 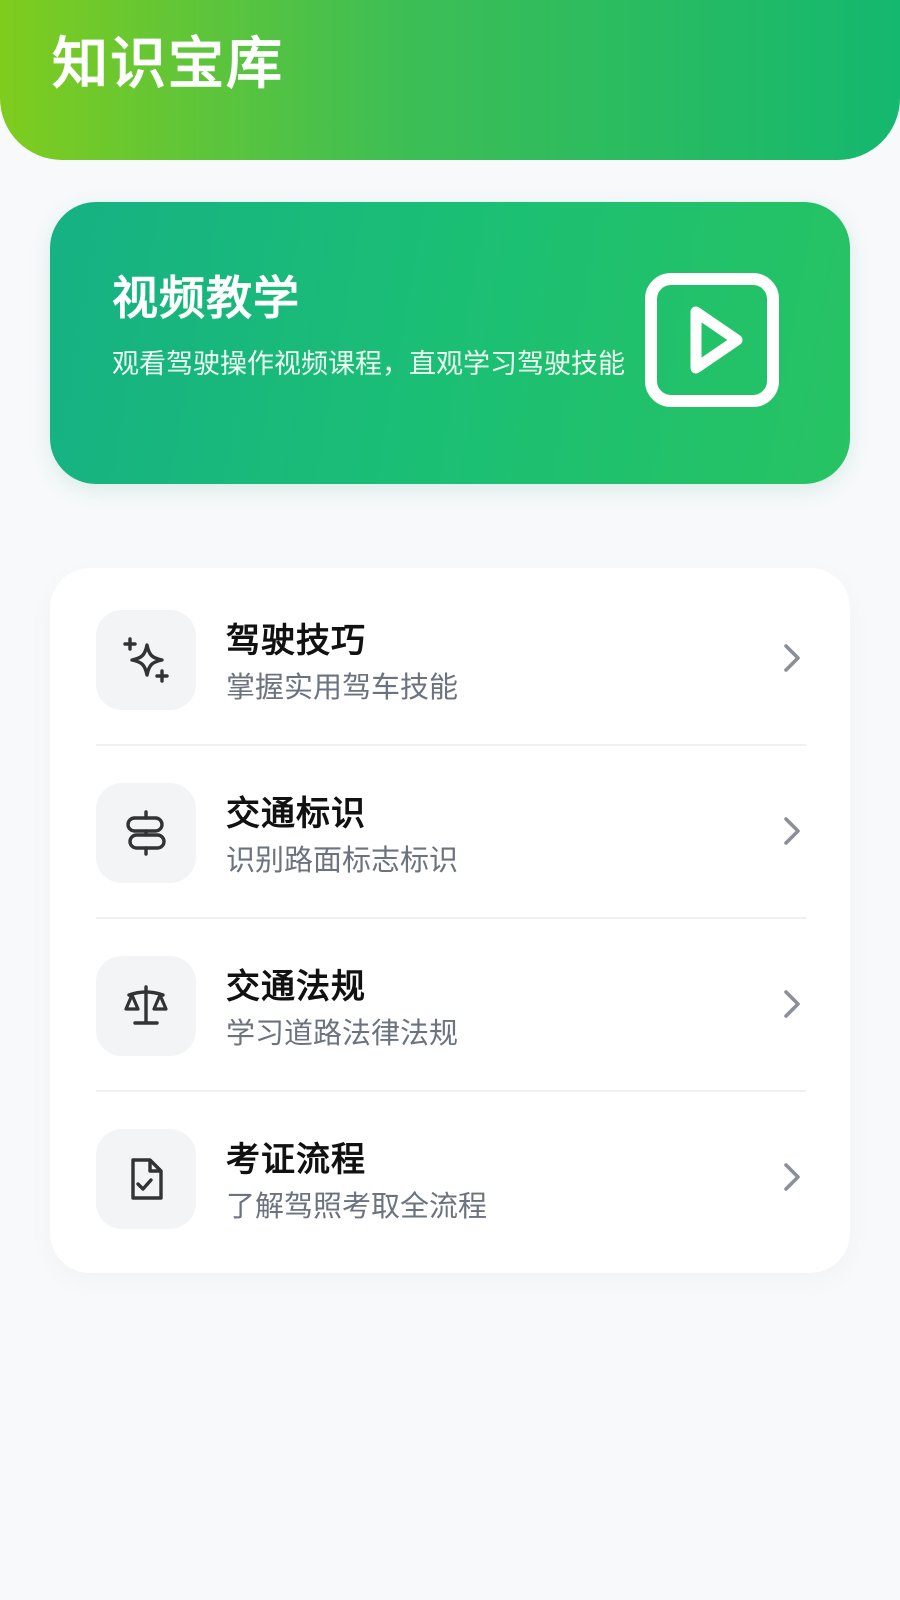 What do you see at coordinates (451, 1173) in the screenshot?
I see `menu-item-license-process: 考证流程 了解驾照考取全流程` at bounding box center [451, 1173].